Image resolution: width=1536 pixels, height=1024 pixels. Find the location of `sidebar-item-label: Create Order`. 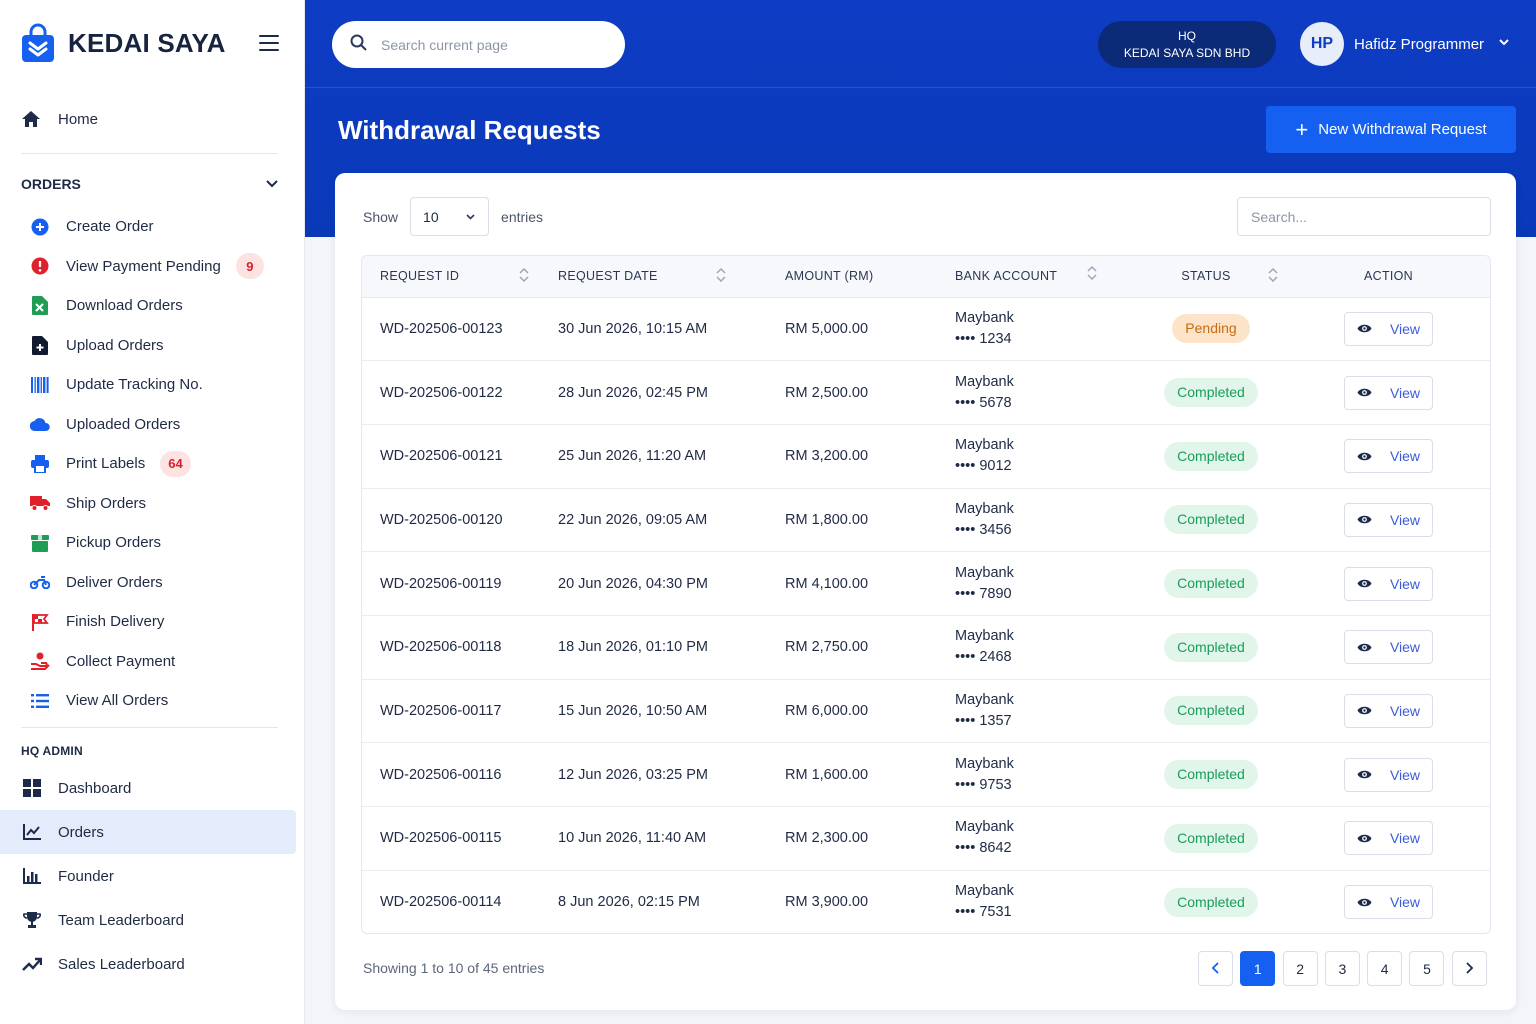

sidebar-item-label: Create Order is located at coordinates (110, 227).